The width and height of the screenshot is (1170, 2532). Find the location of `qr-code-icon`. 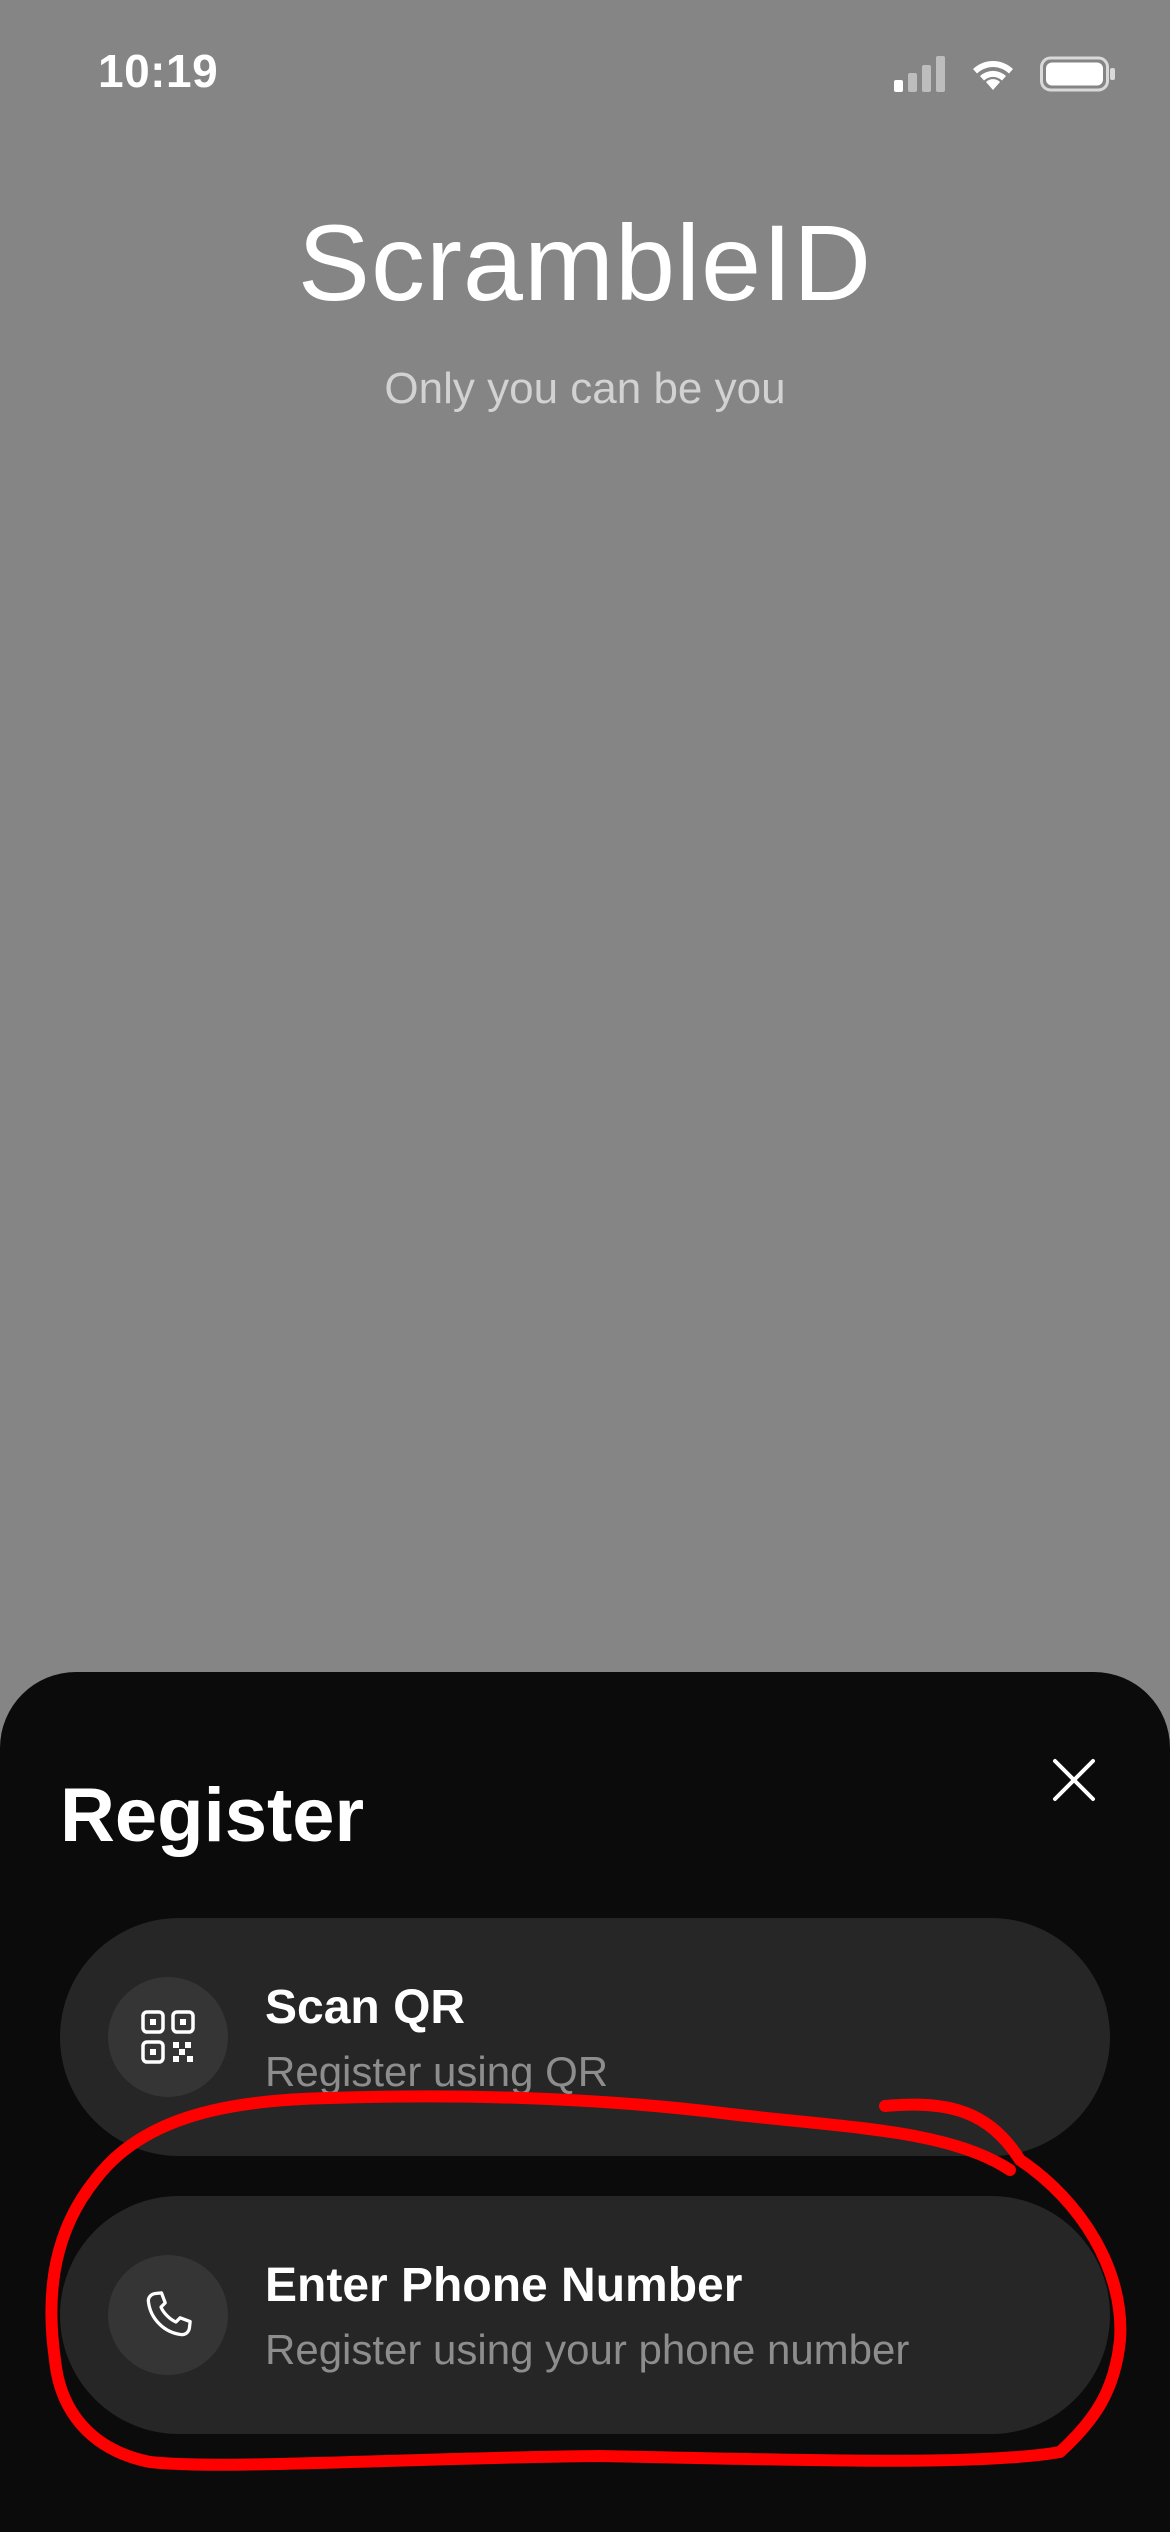

qr-code-icon is located at coordinates (168, 2037).